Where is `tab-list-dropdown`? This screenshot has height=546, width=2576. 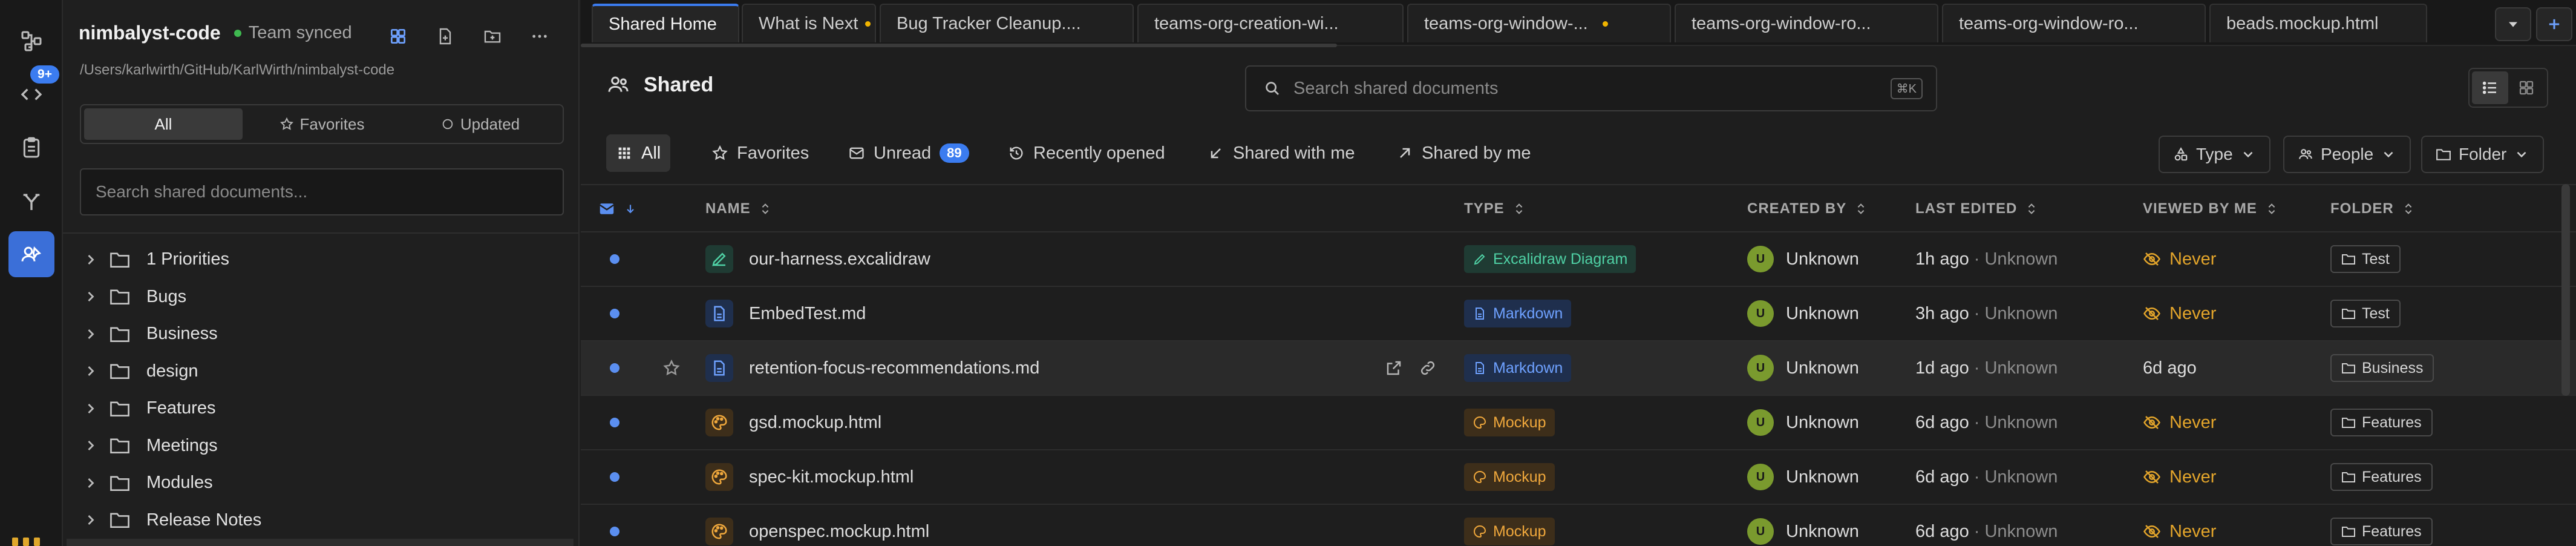 tab-list-dropdown is located at coordinates (2513, 24).